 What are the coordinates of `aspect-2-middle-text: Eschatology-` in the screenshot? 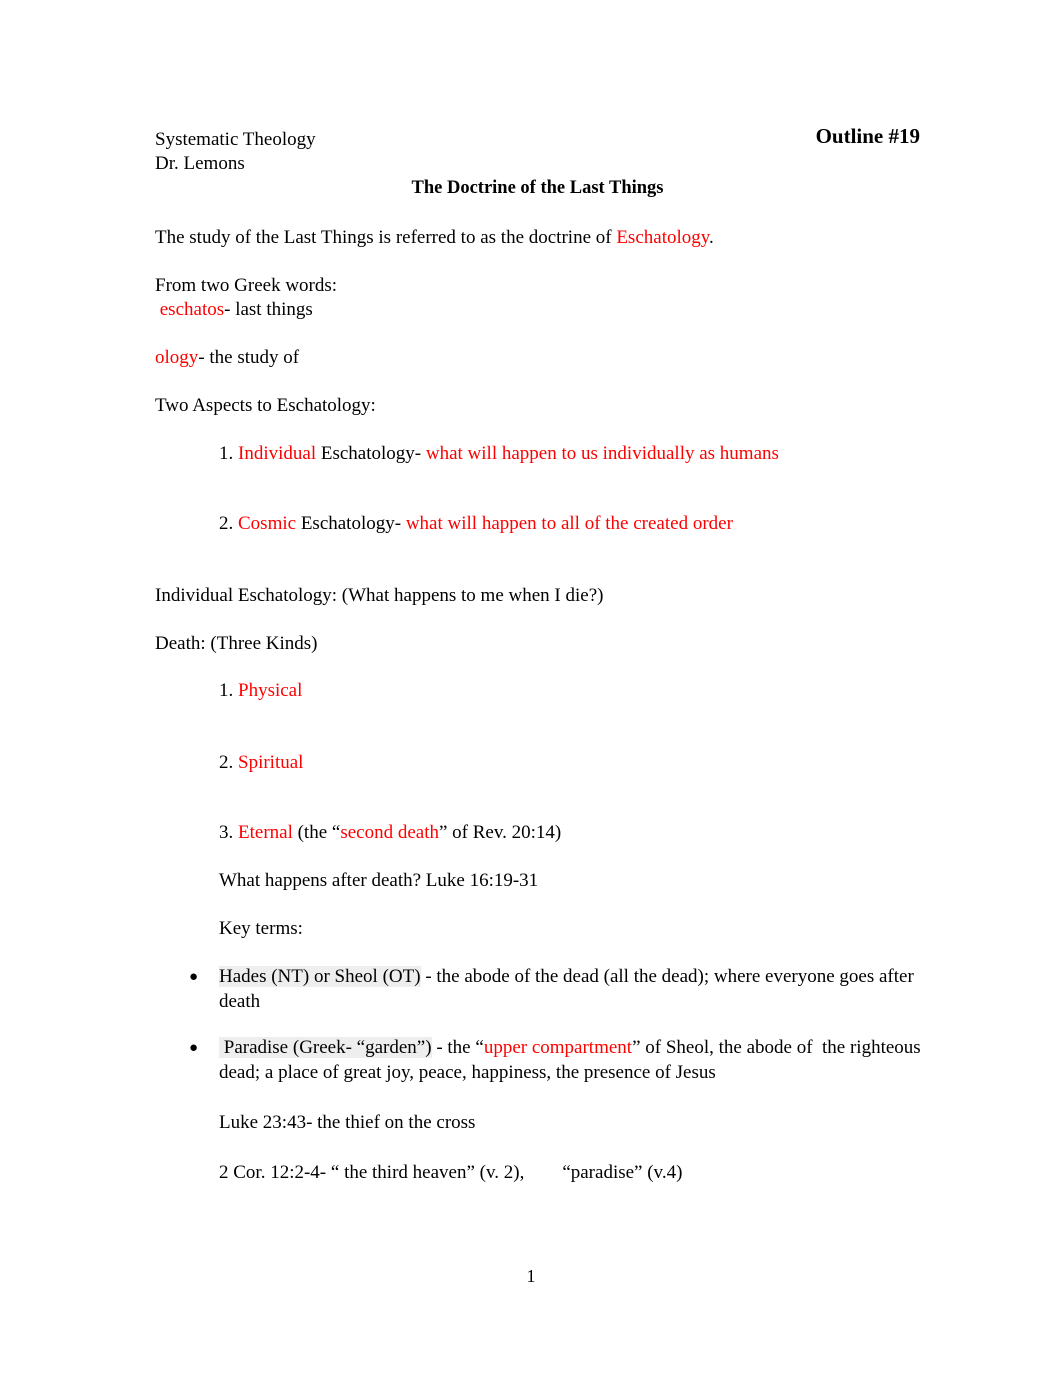 It's located at (351, 523).